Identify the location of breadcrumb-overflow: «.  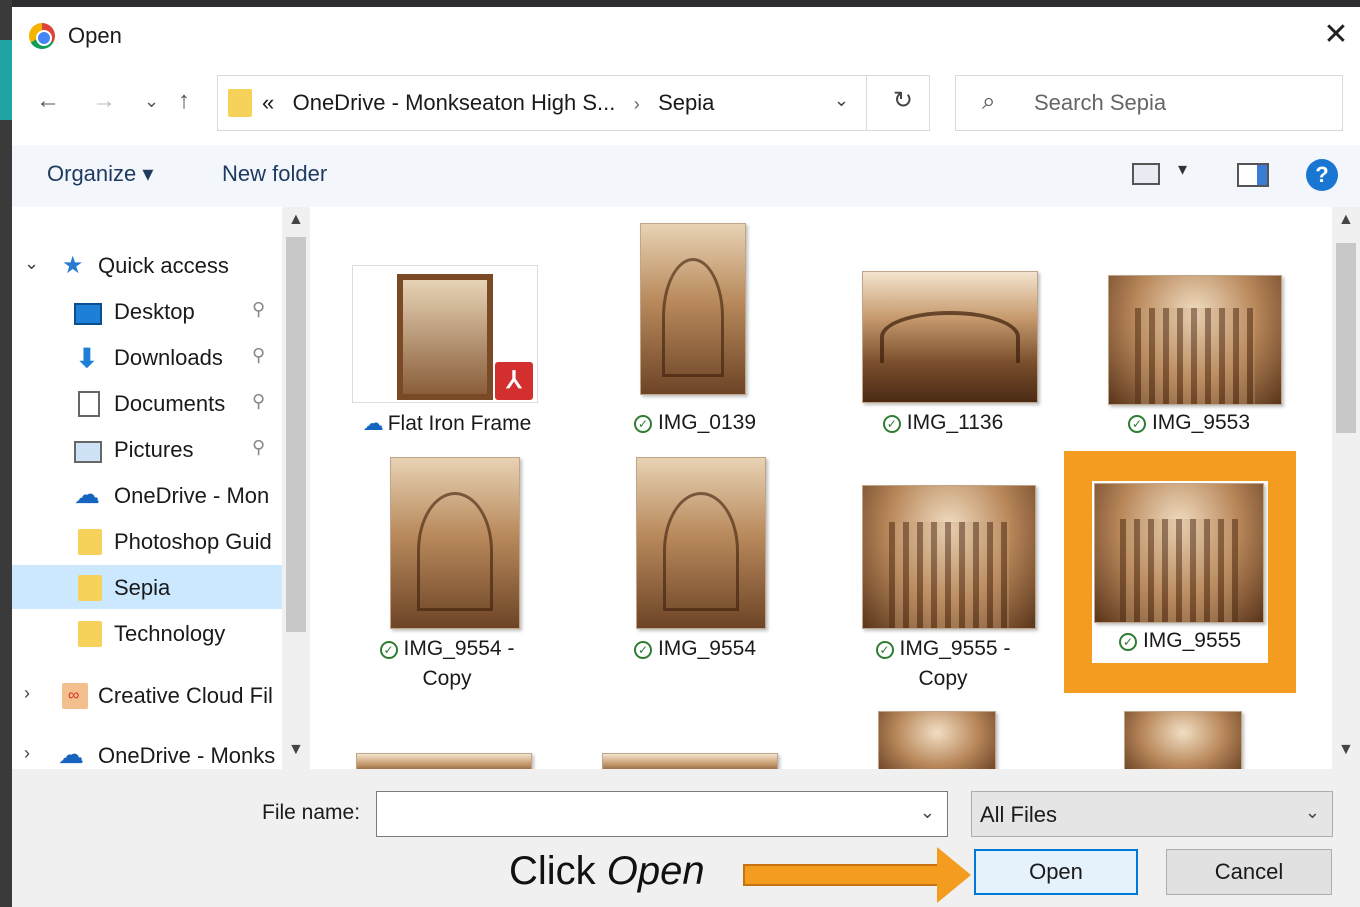
(268, 102).